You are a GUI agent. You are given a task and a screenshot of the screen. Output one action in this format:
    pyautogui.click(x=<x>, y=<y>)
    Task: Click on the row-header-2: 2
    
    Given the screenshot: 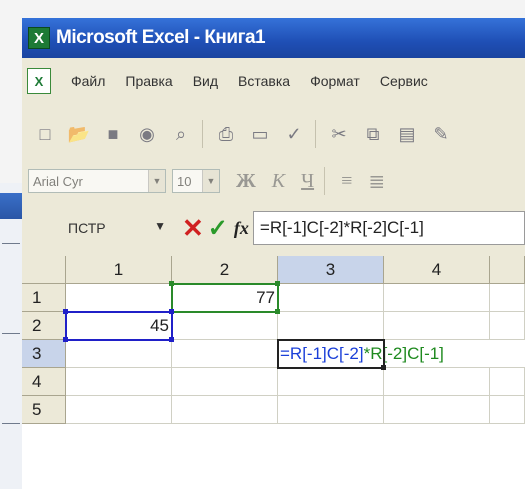 What is the action you would take?
    pyautogui.click(x=44, y=326)
    